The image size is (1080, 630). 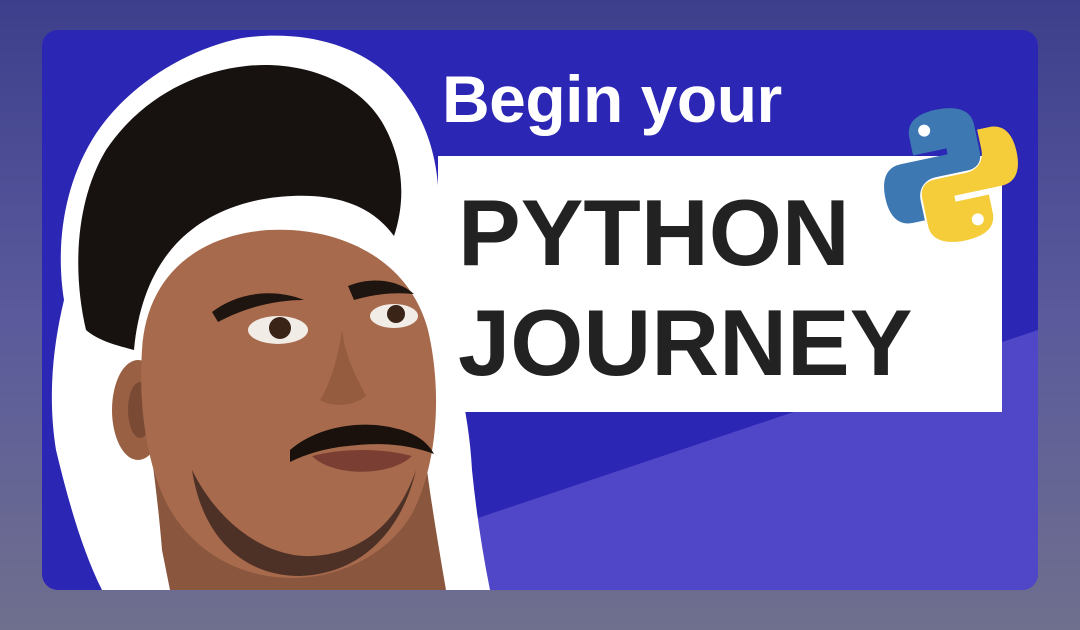 I want to click on title-python: PYTHON, so click(x=654, y=232).